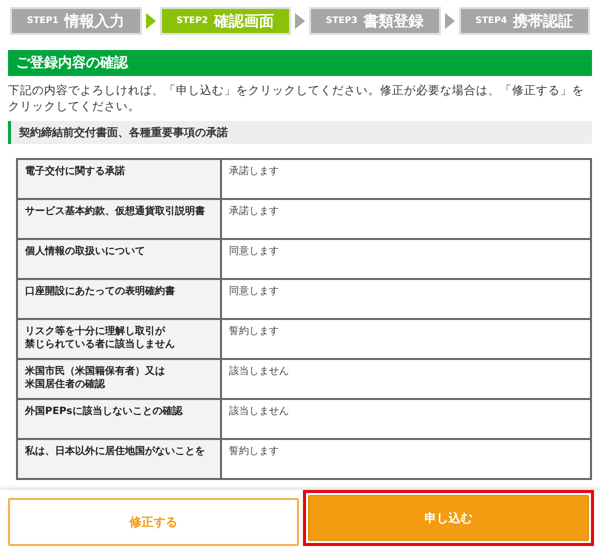  I want to click on table-cell: 私は、日本以外に居住地国がないことを, so click(119, 459).